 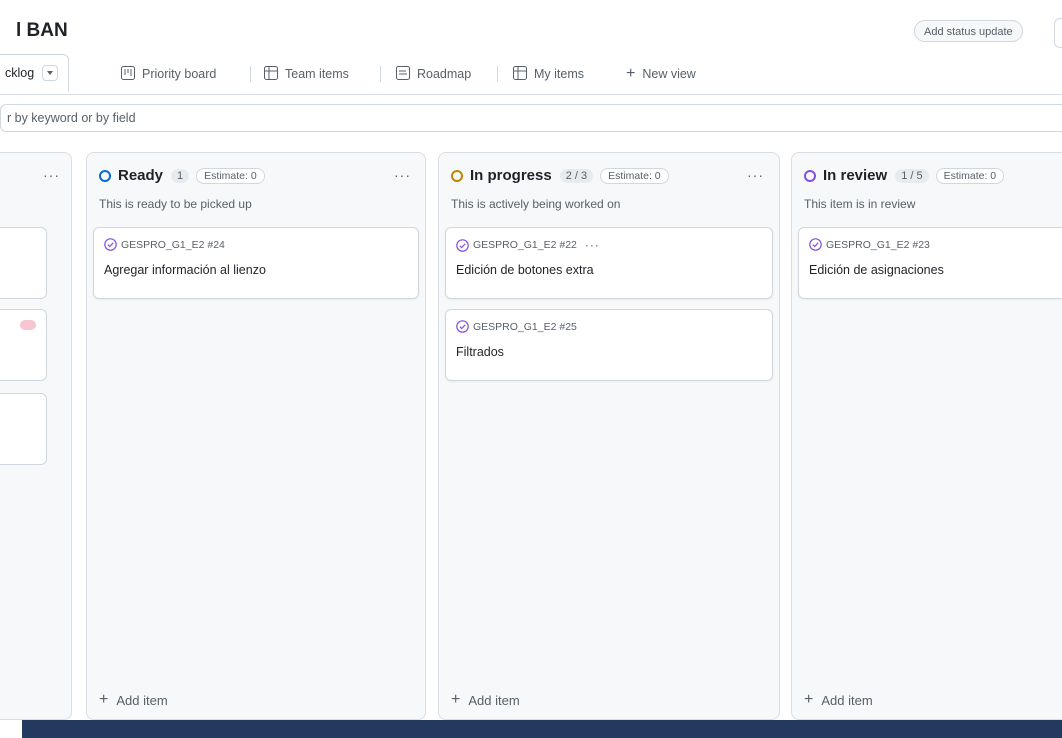 I want to click on in-progress-status-icon, so click(x=457, y=175).